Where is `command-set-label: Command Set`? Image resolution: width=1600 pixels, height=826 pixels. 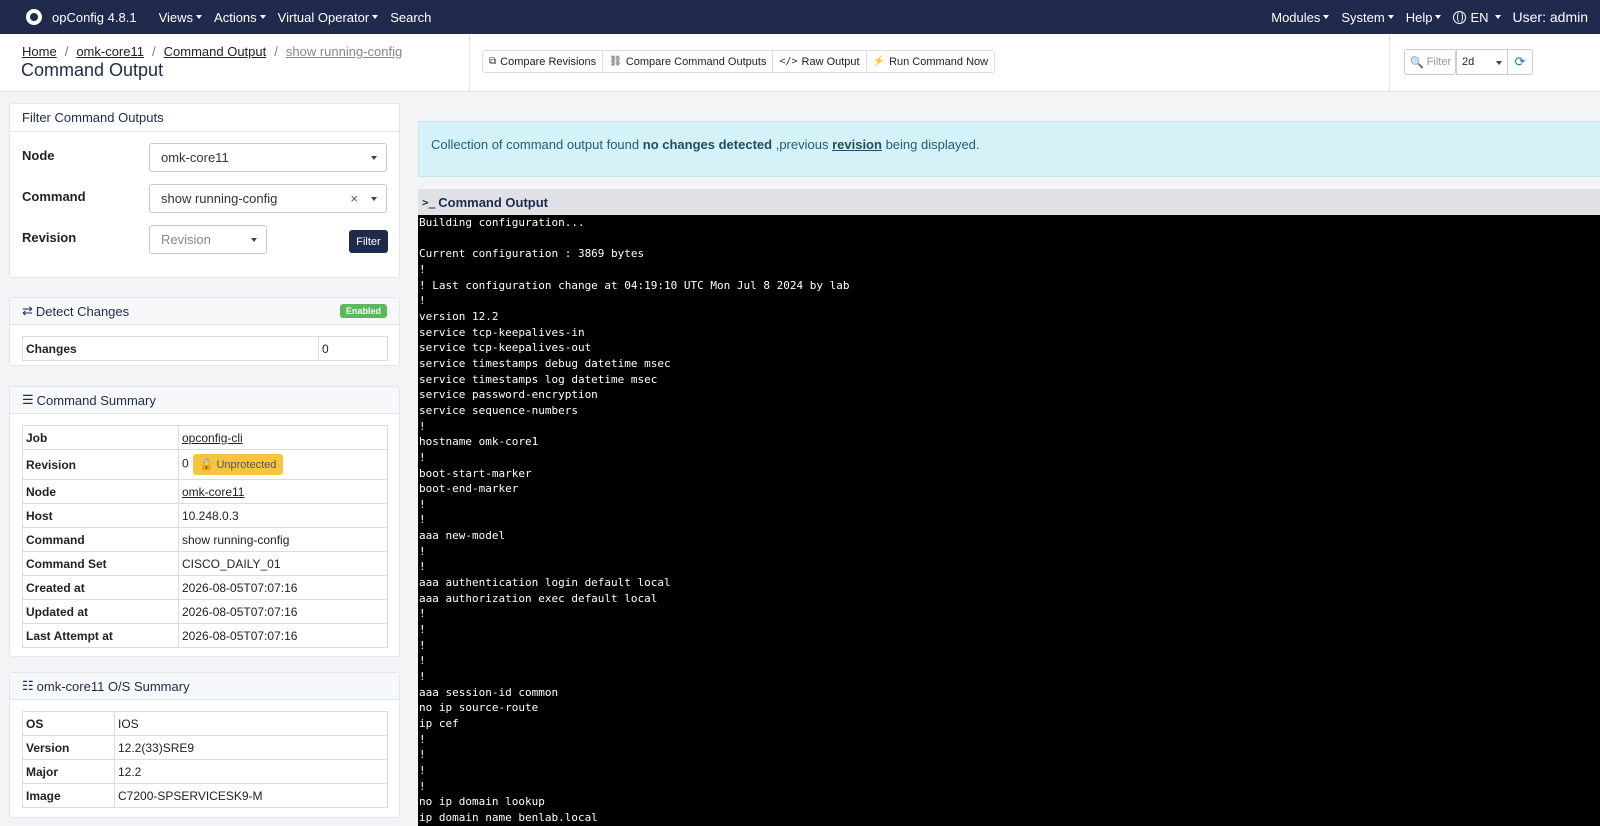
command-set-label: Command Set is located at coordinates (100, 563).